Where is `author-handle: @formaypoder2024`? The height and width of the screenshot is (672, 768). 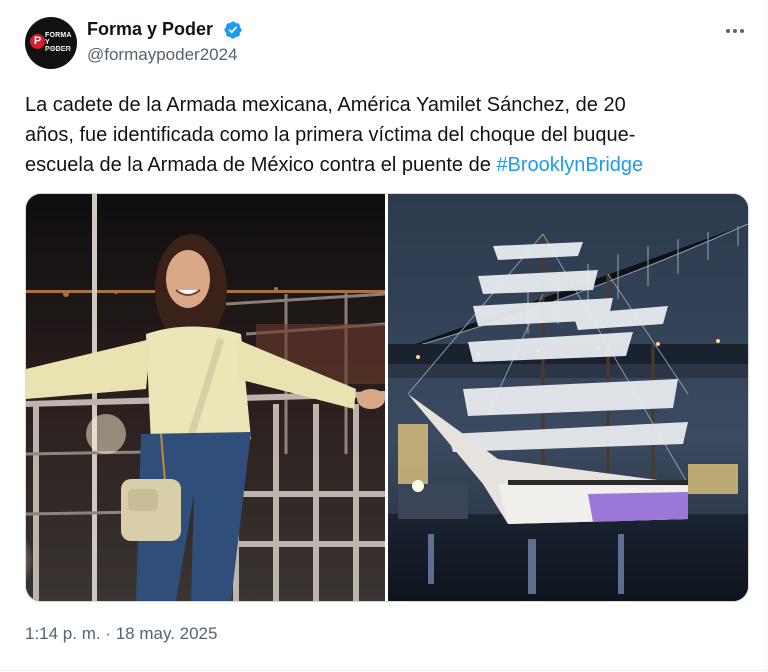 author-handle: @formaypoder2024 is located at coordinates (162, 55).